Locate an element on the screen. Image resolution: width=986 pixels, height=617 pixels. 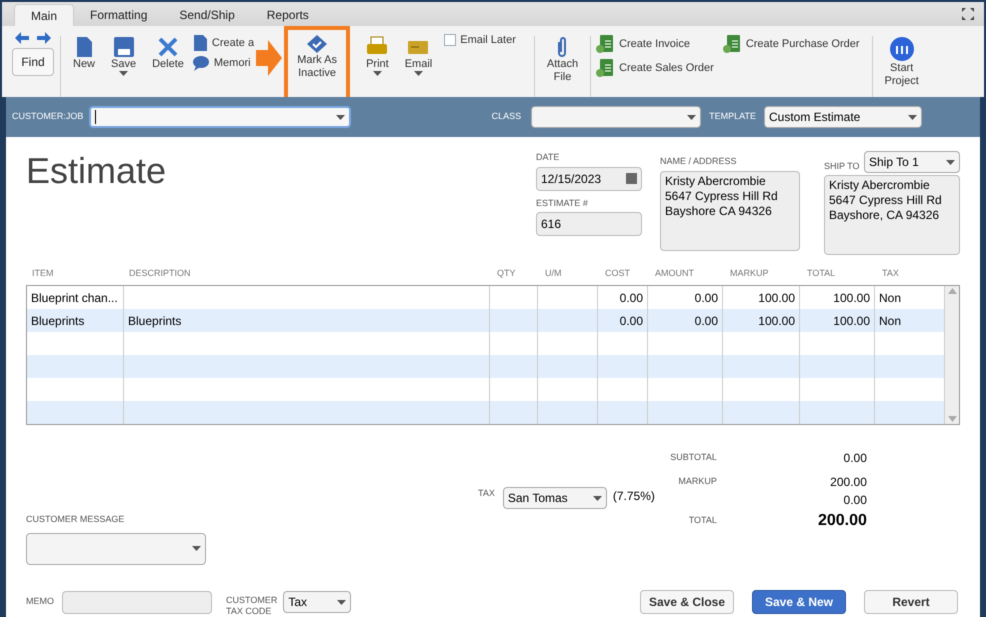
class-label: CLASS is located at coordinates (507, 117).